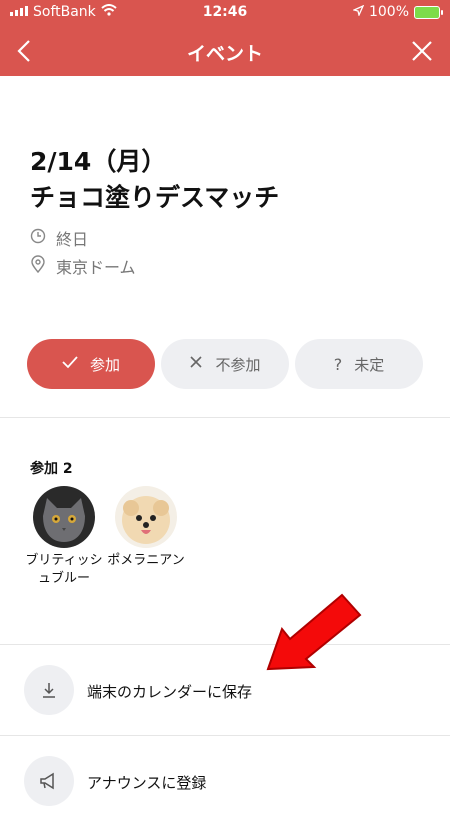 Image resolution: width=450 pixels, height=826 pixels. What do you see at coordinates (72, 239) in the screenshot?
I see `event-time: 終日` at bounding box center [72, 239].